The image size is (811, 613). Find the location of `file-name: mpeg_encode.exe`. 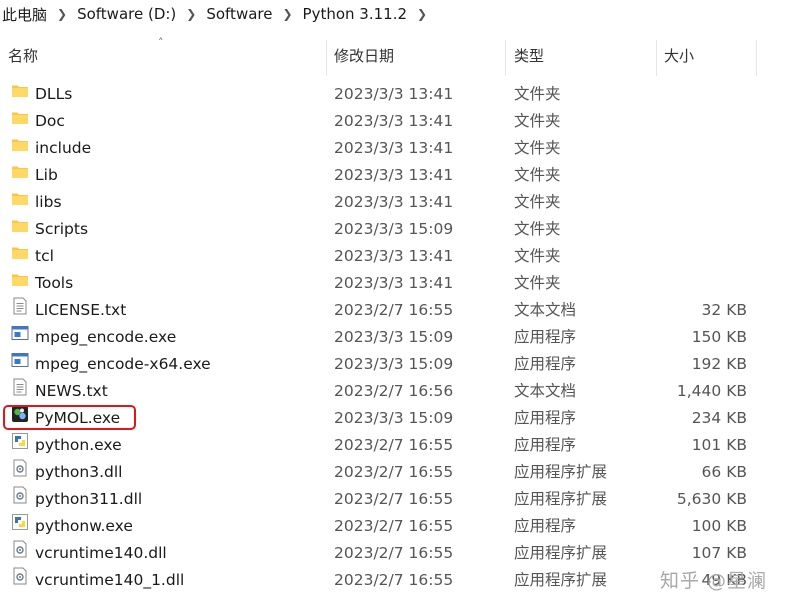

file-name: mpeg_encode.exe is located at coordinates (106, 337).